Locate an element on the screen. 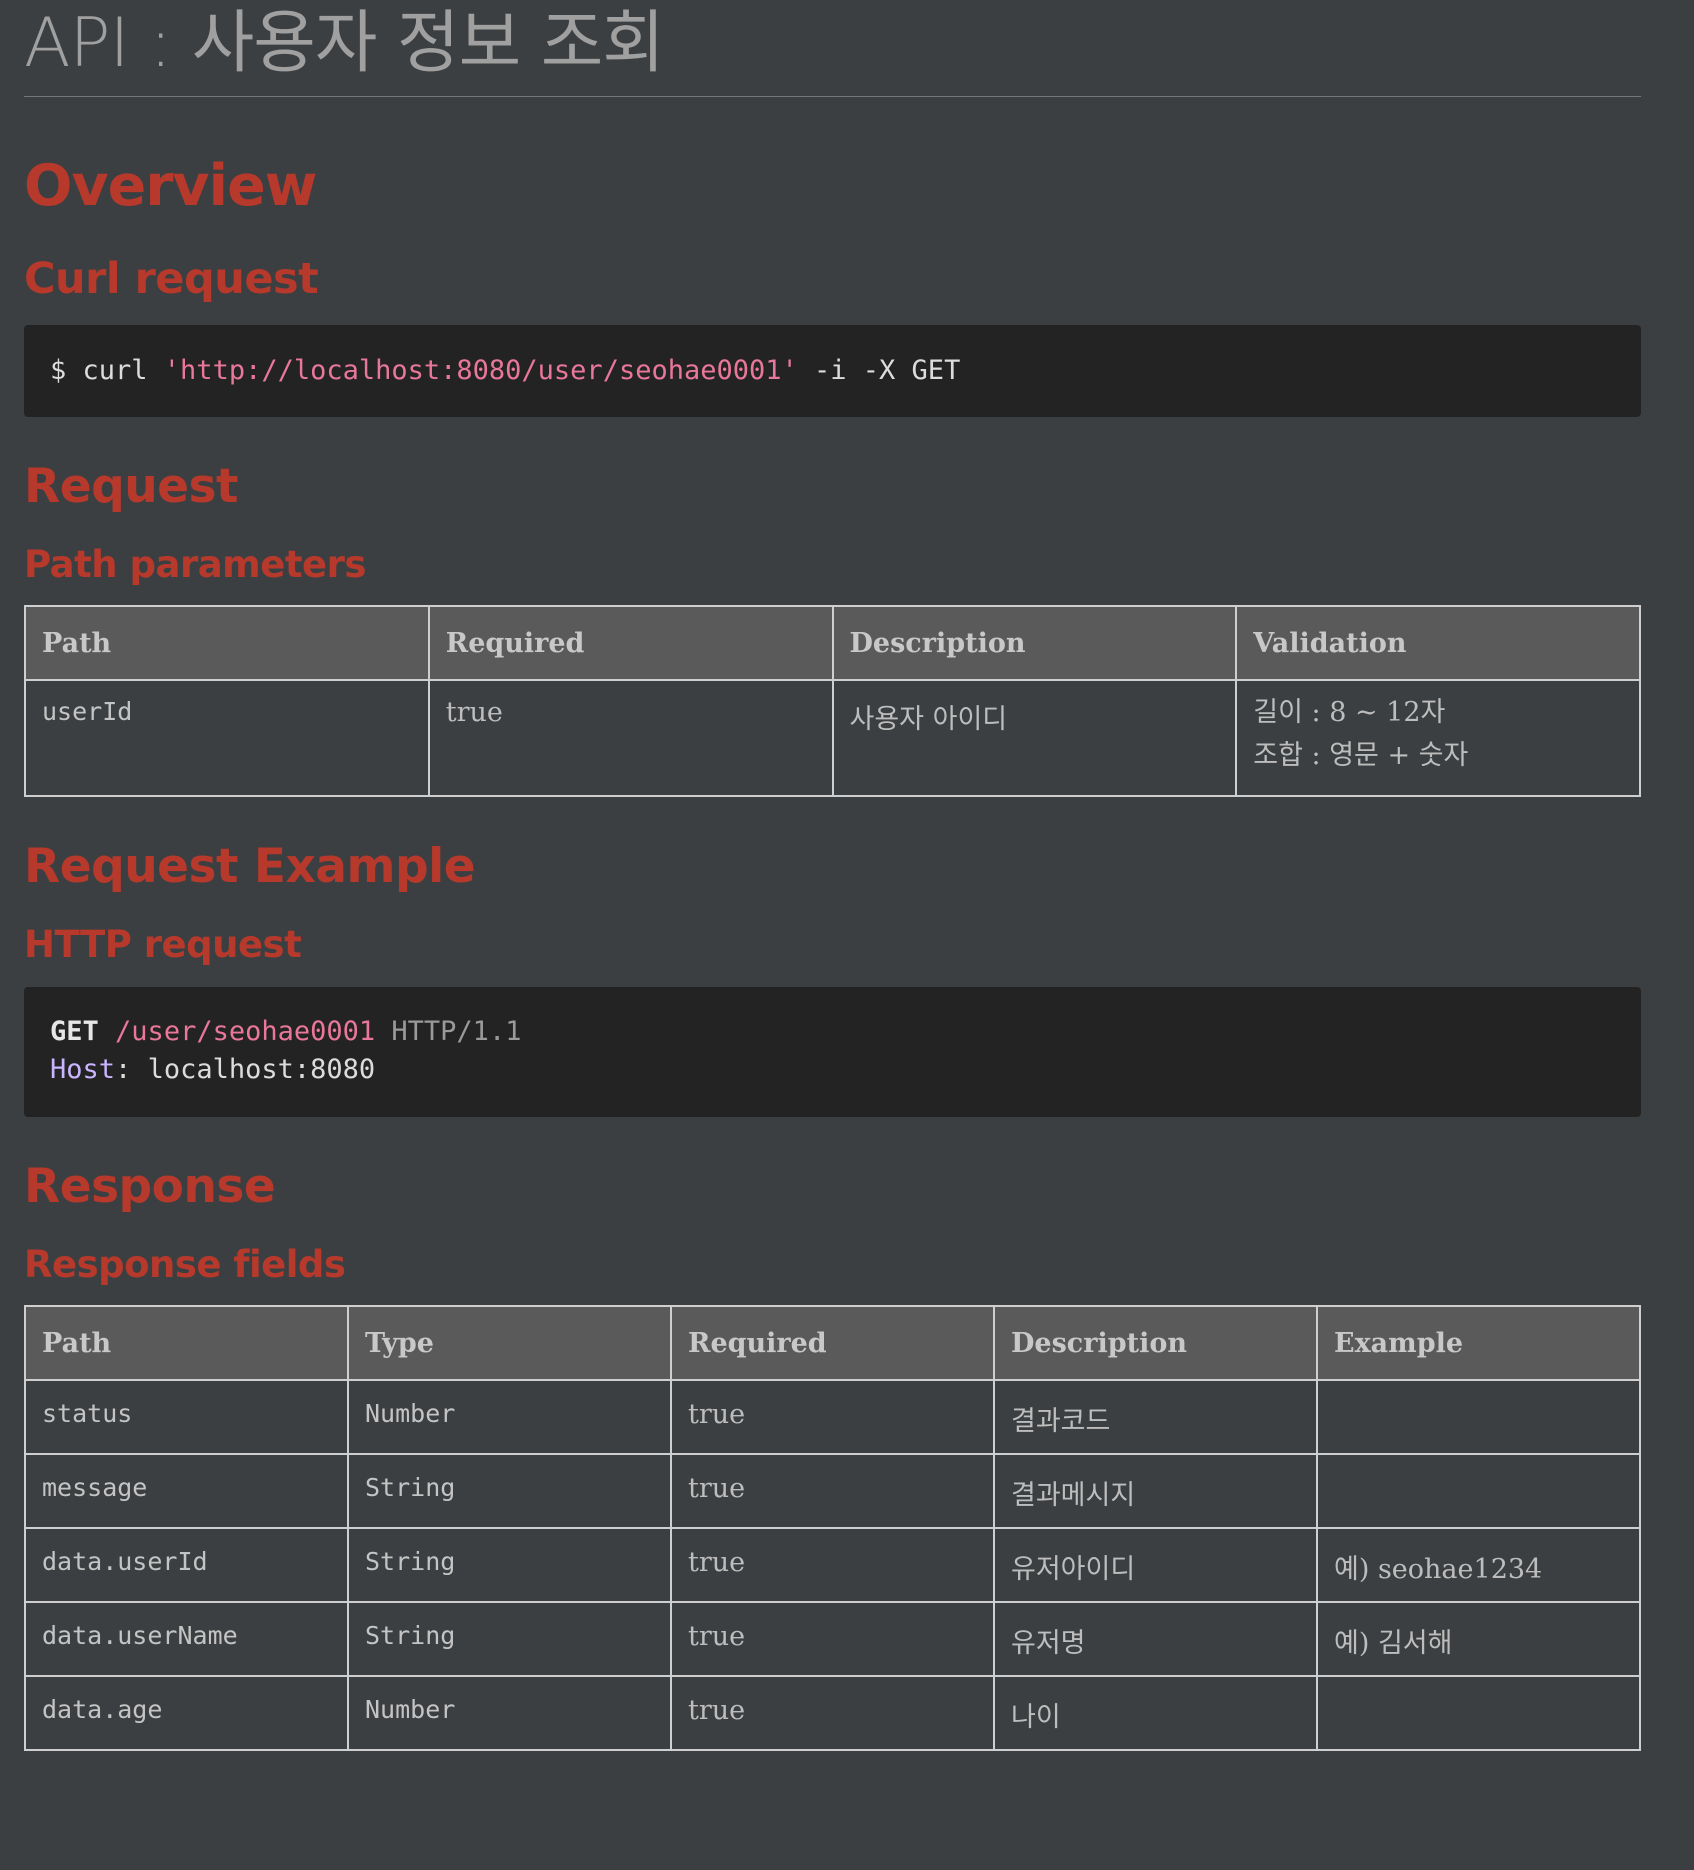 The height and width of the screenshot is (1870, 1694). field-path: data.age is located at coordinates (186, 1713).